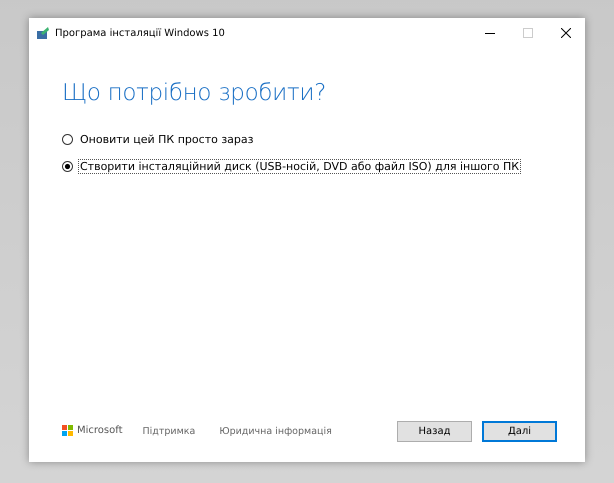 The width and height of the screenshot is (614, 483). Describe the element at coordinates (166, 139) in the screenshot. I see `option-label: Оновити цей ПК просто зараз` at that location.